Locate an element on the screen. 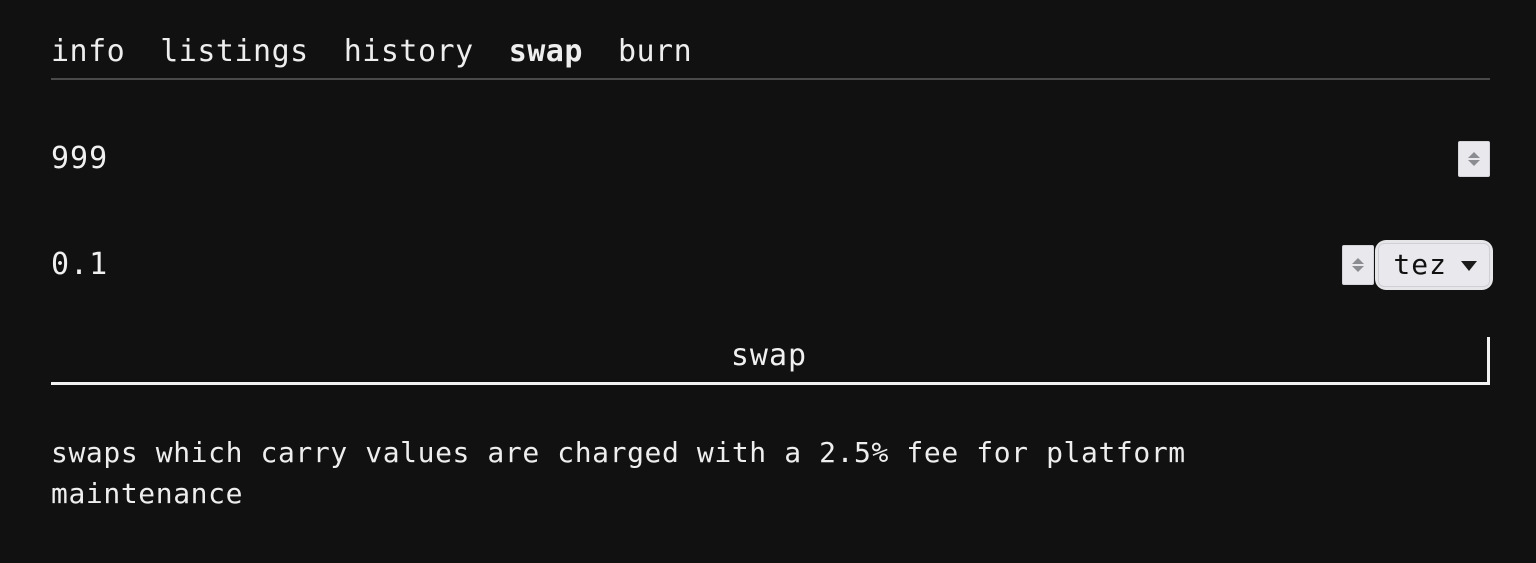 Image resolution: width=1536 pixels, height=563 pixels. amount-input is located at coordinates (754, 159).